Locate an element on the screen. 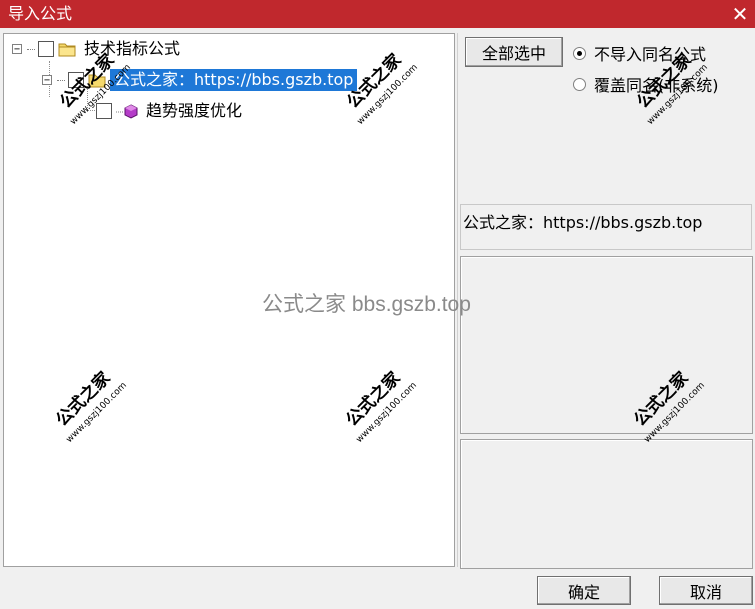  window-title: 导入公式 is located at coordinates (40, 13).